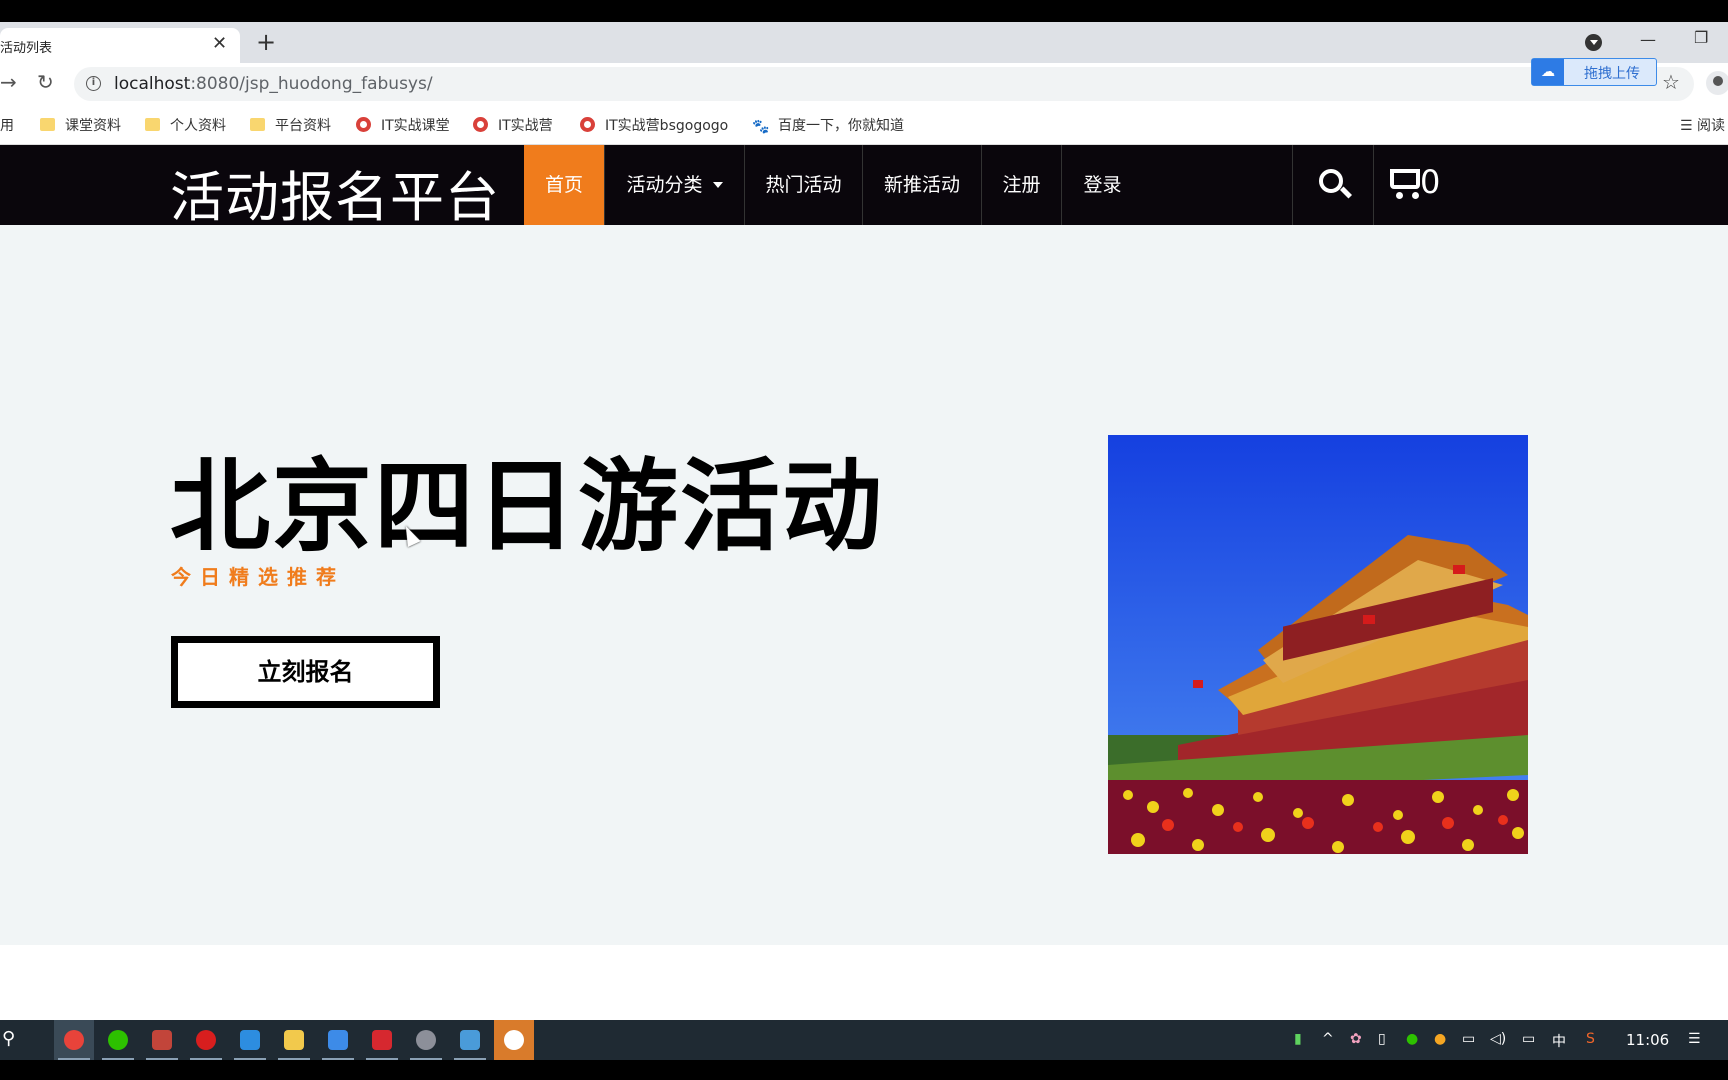 This screenshot has width=1728, height=1080. What do you see at coordinates (1711, 126) in the screenshot?
I see `reading-list-label: 阅读` at bounding box center [1711, 126].